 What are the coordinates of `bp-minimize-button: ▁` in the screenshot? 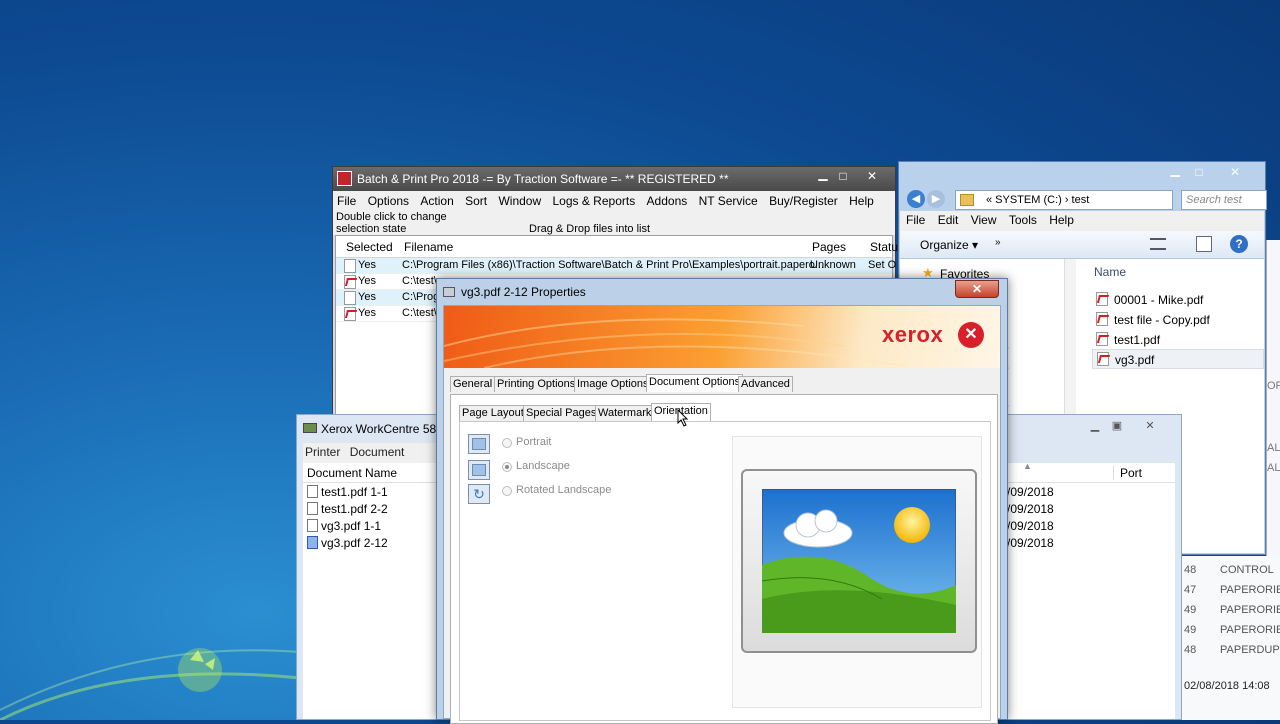 It's located at (823, 176).